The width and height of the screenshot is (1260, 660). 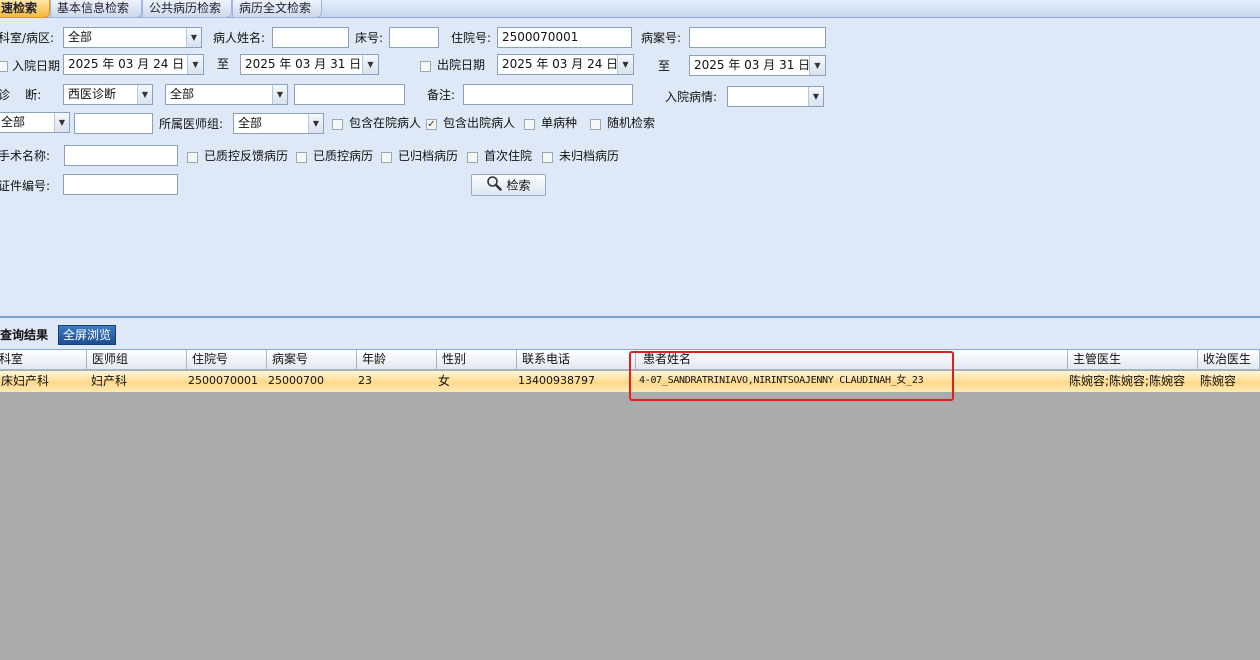 What do you see at coordinates (576, 360) in the screenshot?
I see `col-header-phone: 联系电话` at bounding box center [576, 360].